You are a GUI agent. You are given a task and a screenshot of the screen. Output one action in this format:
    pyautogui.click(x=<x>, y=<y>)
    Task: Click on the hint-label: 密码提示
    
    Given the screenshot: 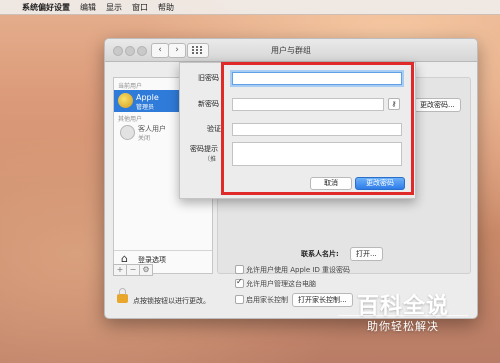 What is the action you would take?
    pyautogui.click(x=204, y=149)
    